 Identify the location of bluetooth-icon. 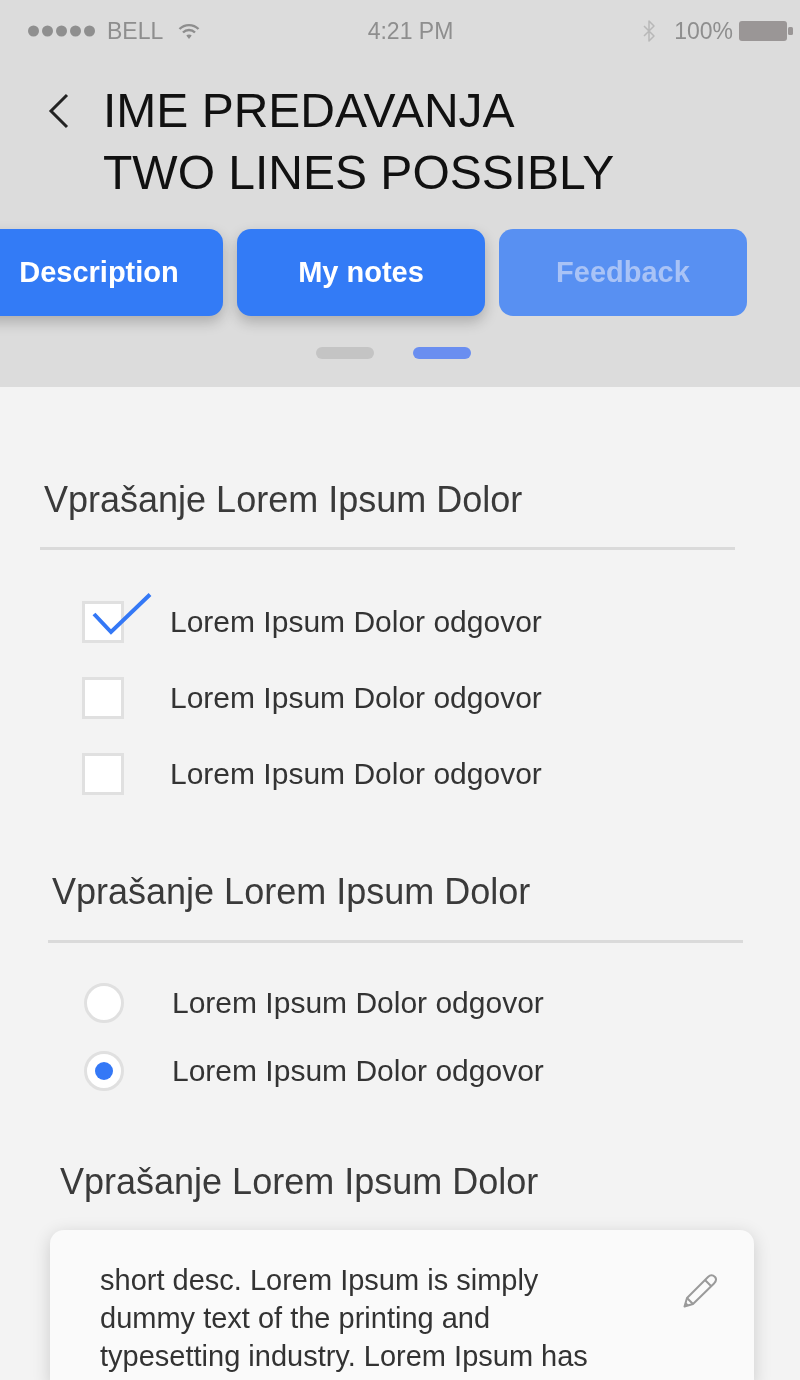
(649, 31).